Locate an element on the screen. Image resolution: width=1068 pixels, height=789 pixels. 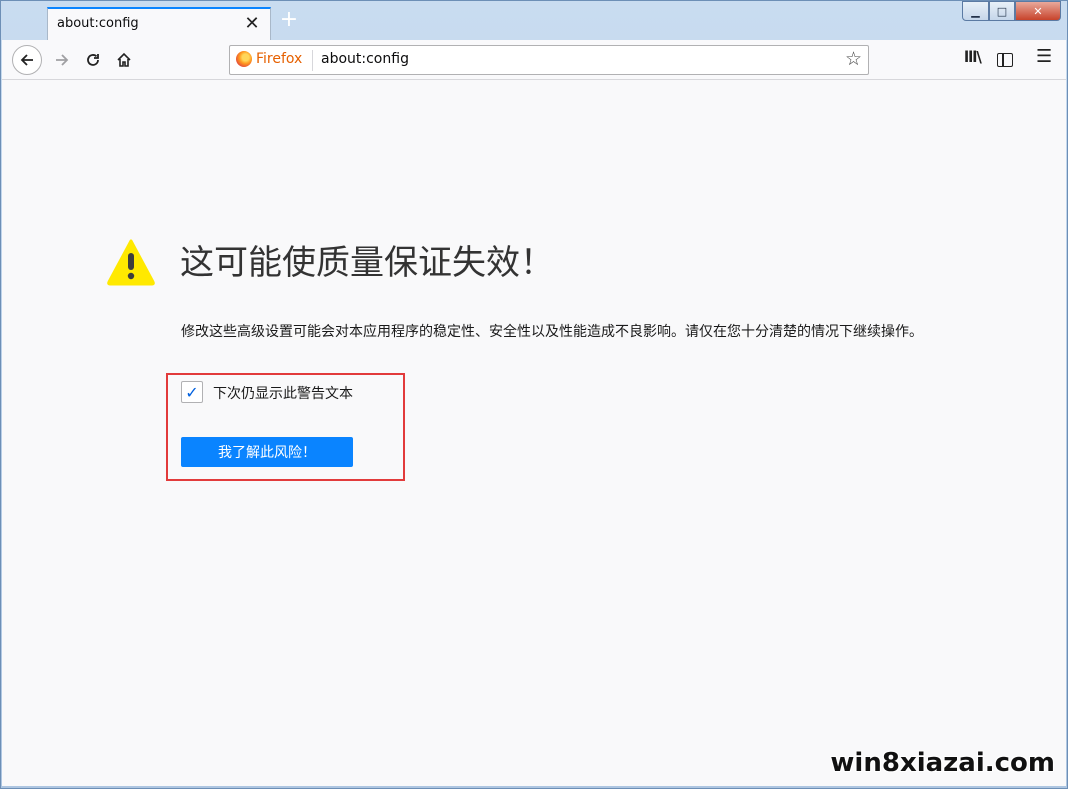
warning-title: 这可能使质量保证失效！ is located at coordinates (367, 263).